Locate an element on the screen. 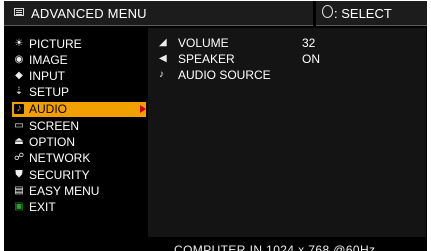 The height and width of the screenshot is (251, 431). screen-icon: ▭ is located at coordinates (19, 125).